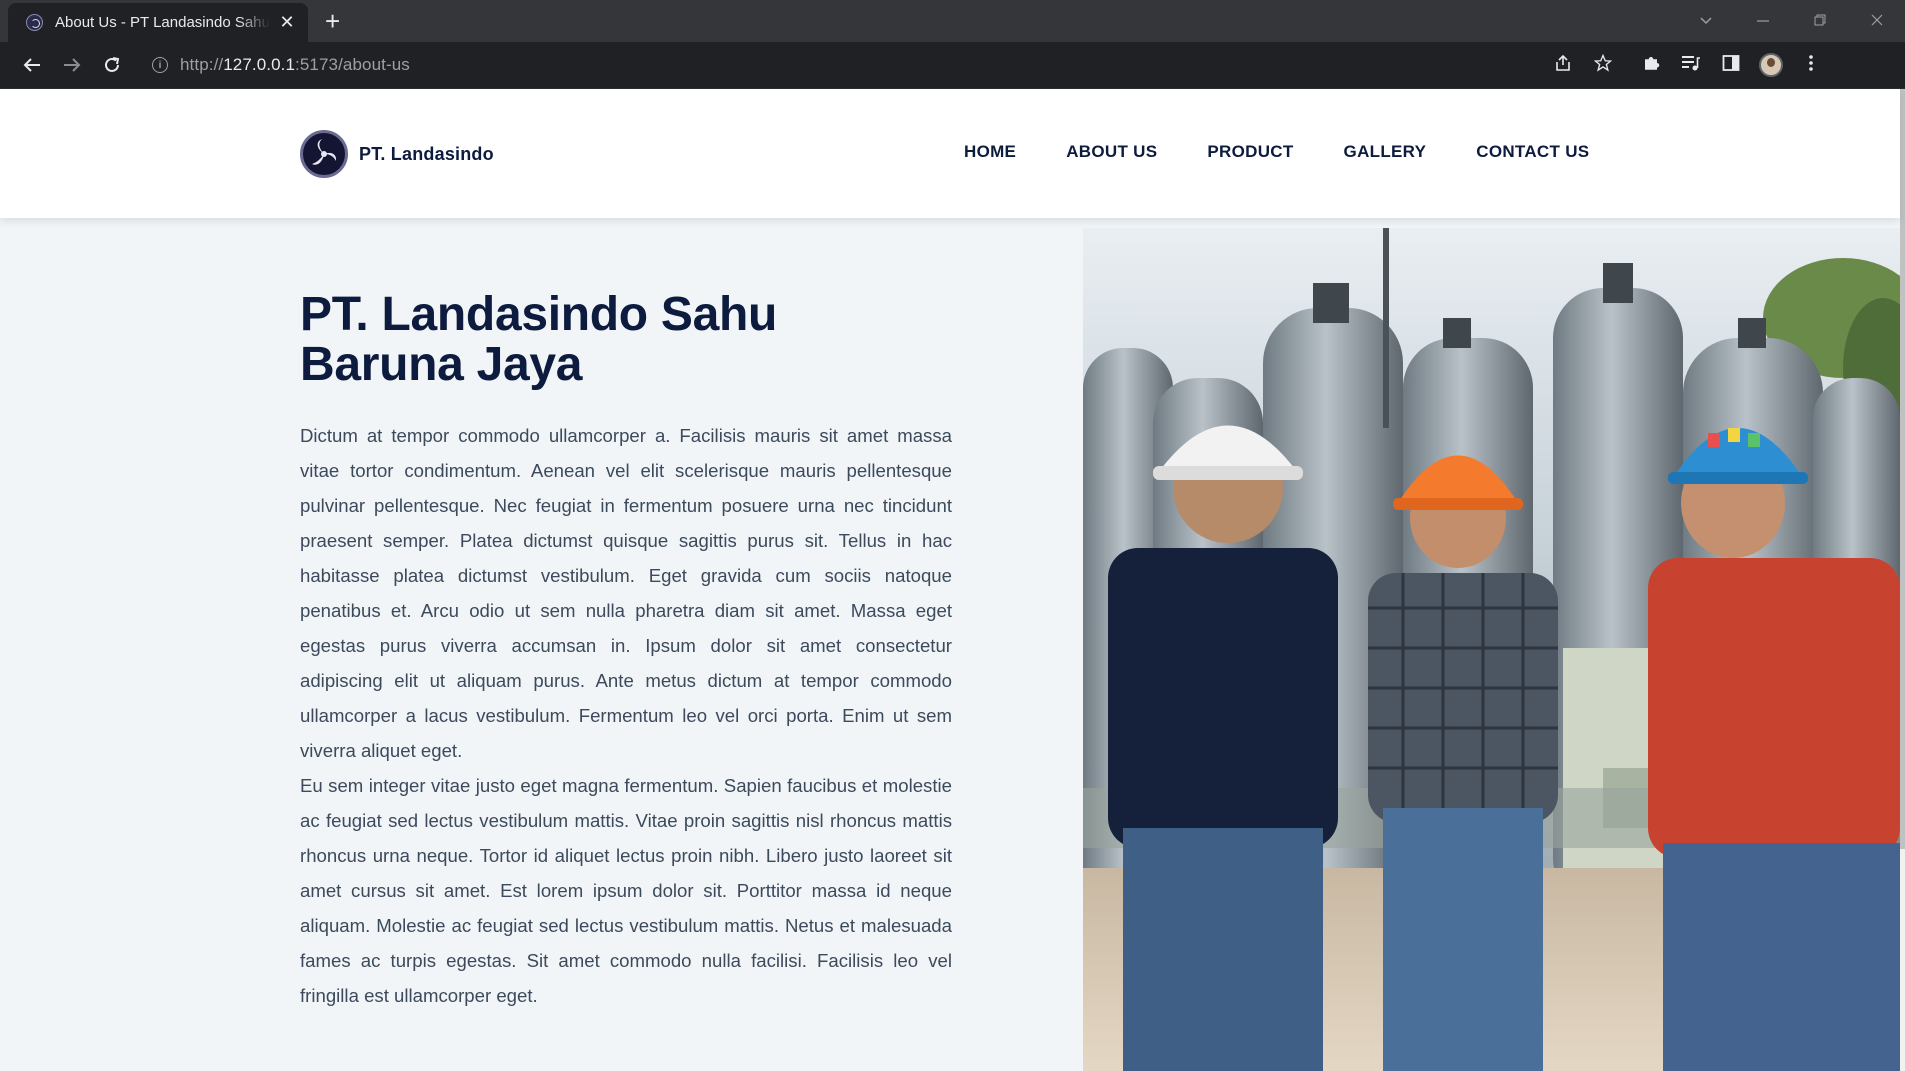 This screenshot has height=1071, width=1905. Describe the element at coordinates (1876, 21) in the screenshot. I see `close-window-icon` at that location.